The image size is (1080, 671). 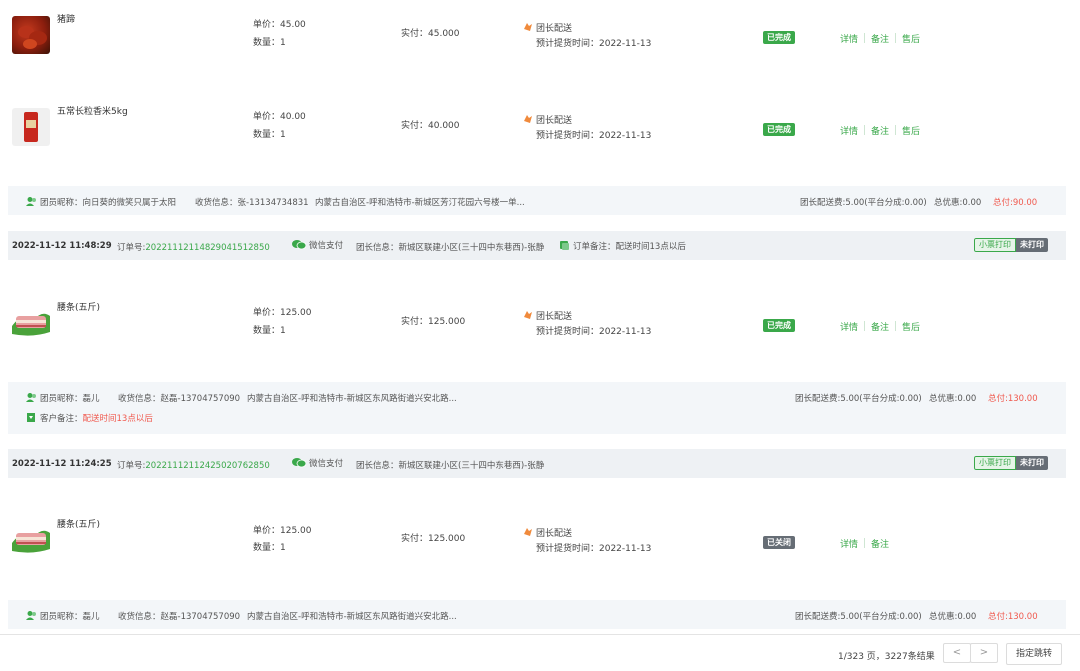 I want to click on row-actions: 详情 备注, so click(x=864, y=543).